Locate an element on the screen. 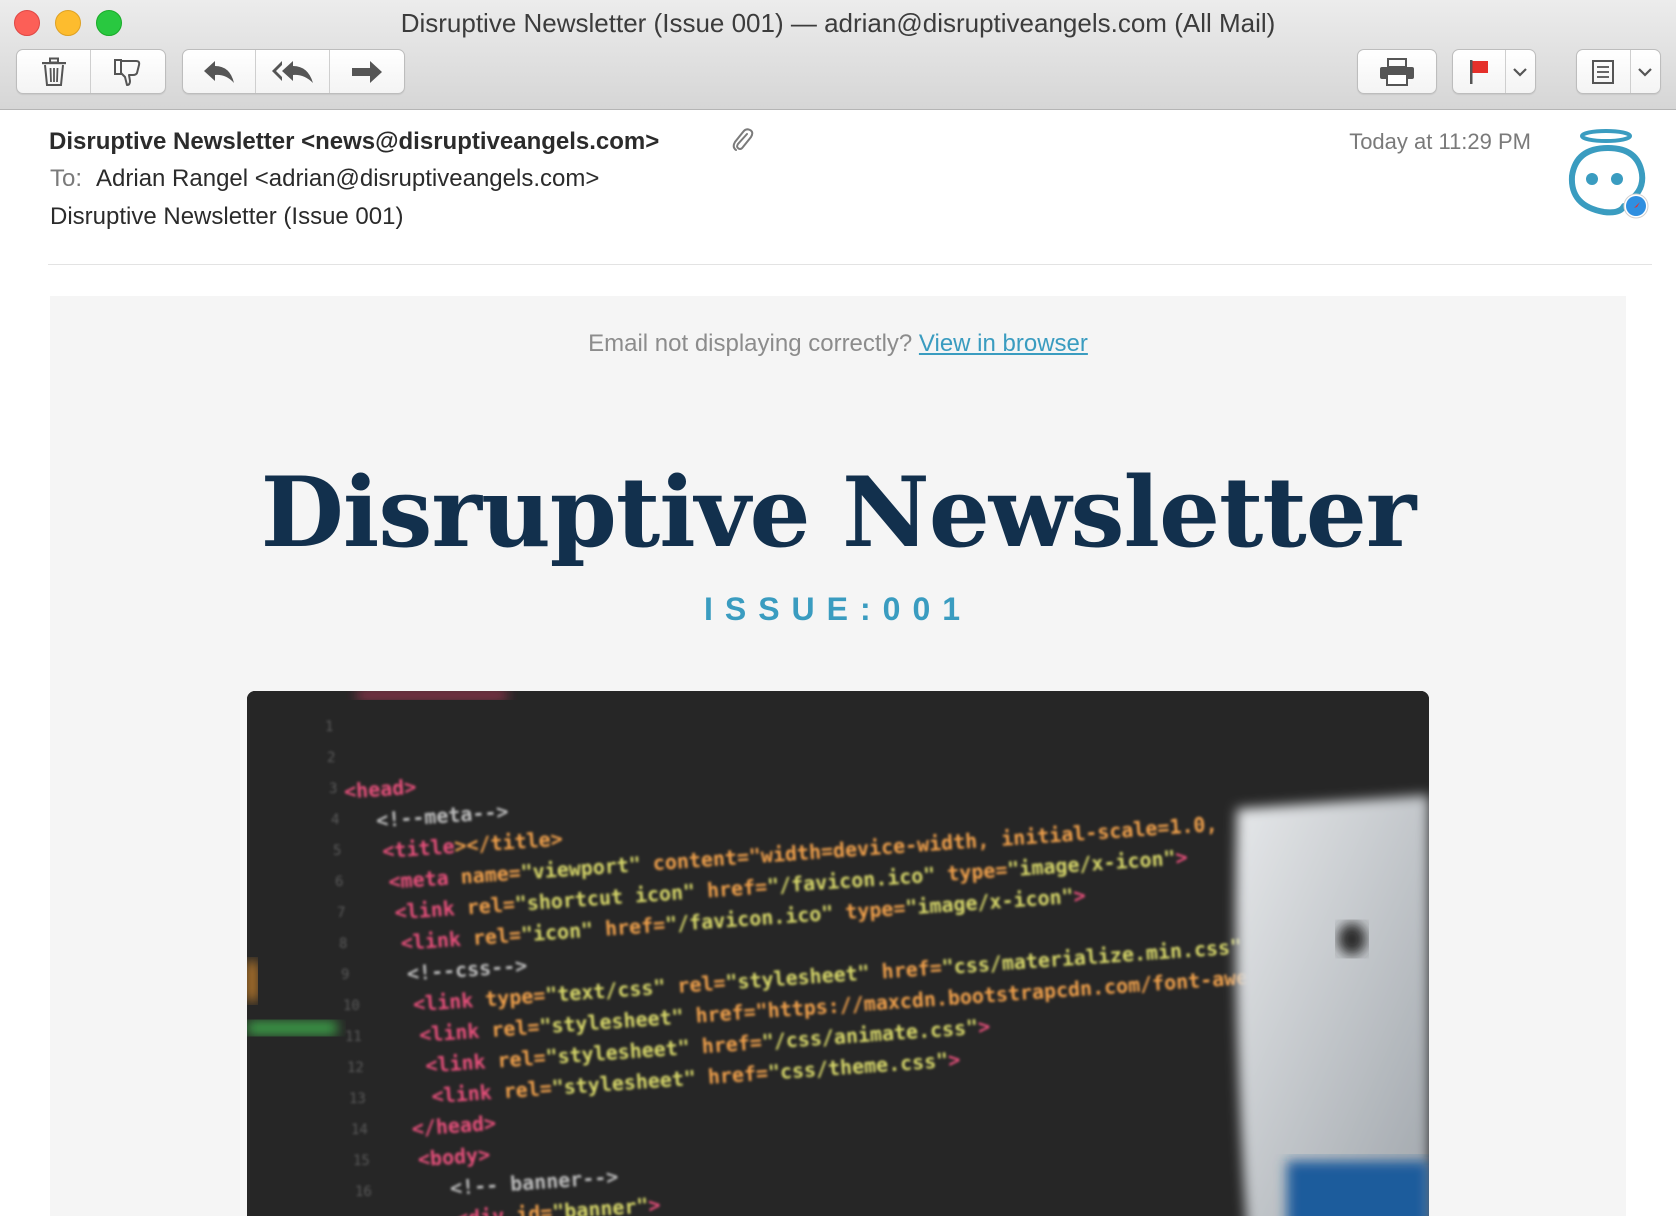  code-line-number: 7 is located at coordinates (341, 913).